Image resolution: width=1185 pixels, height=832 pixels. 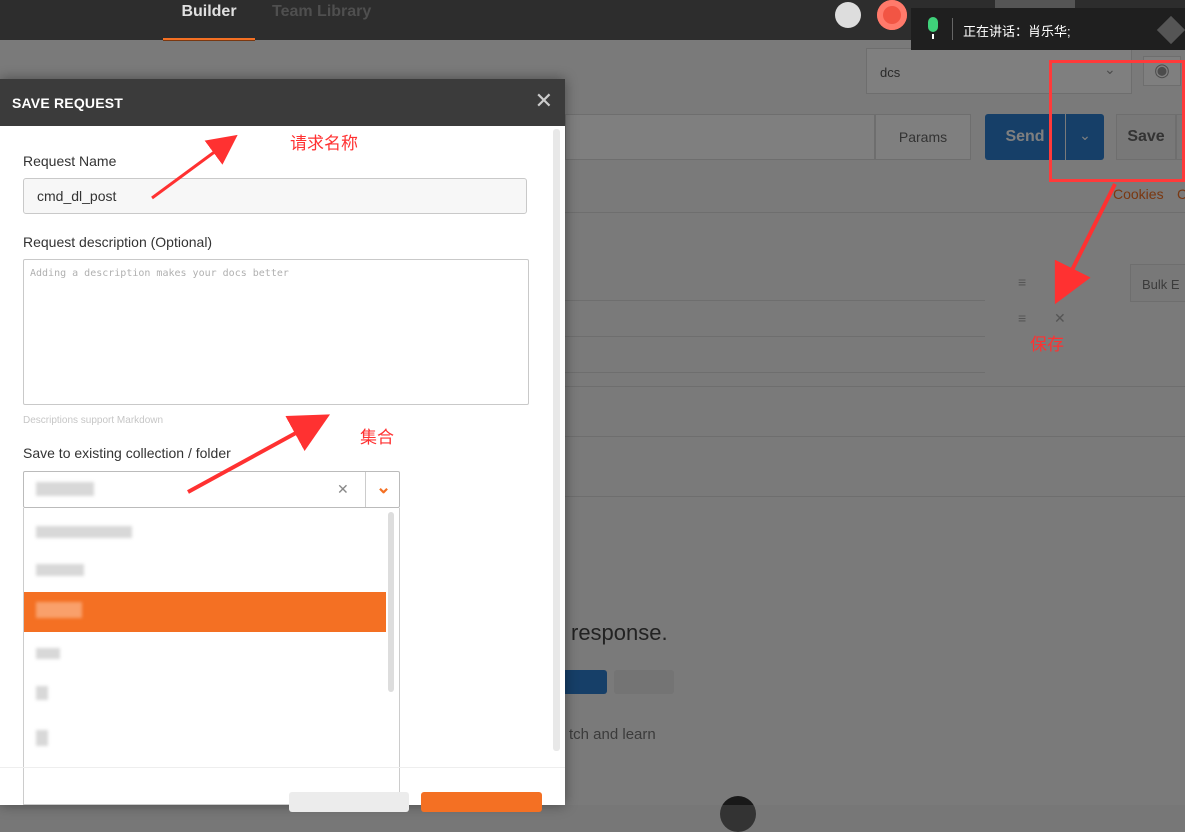 I want to click on arrow-to-collection, so click(x=259, y=454).